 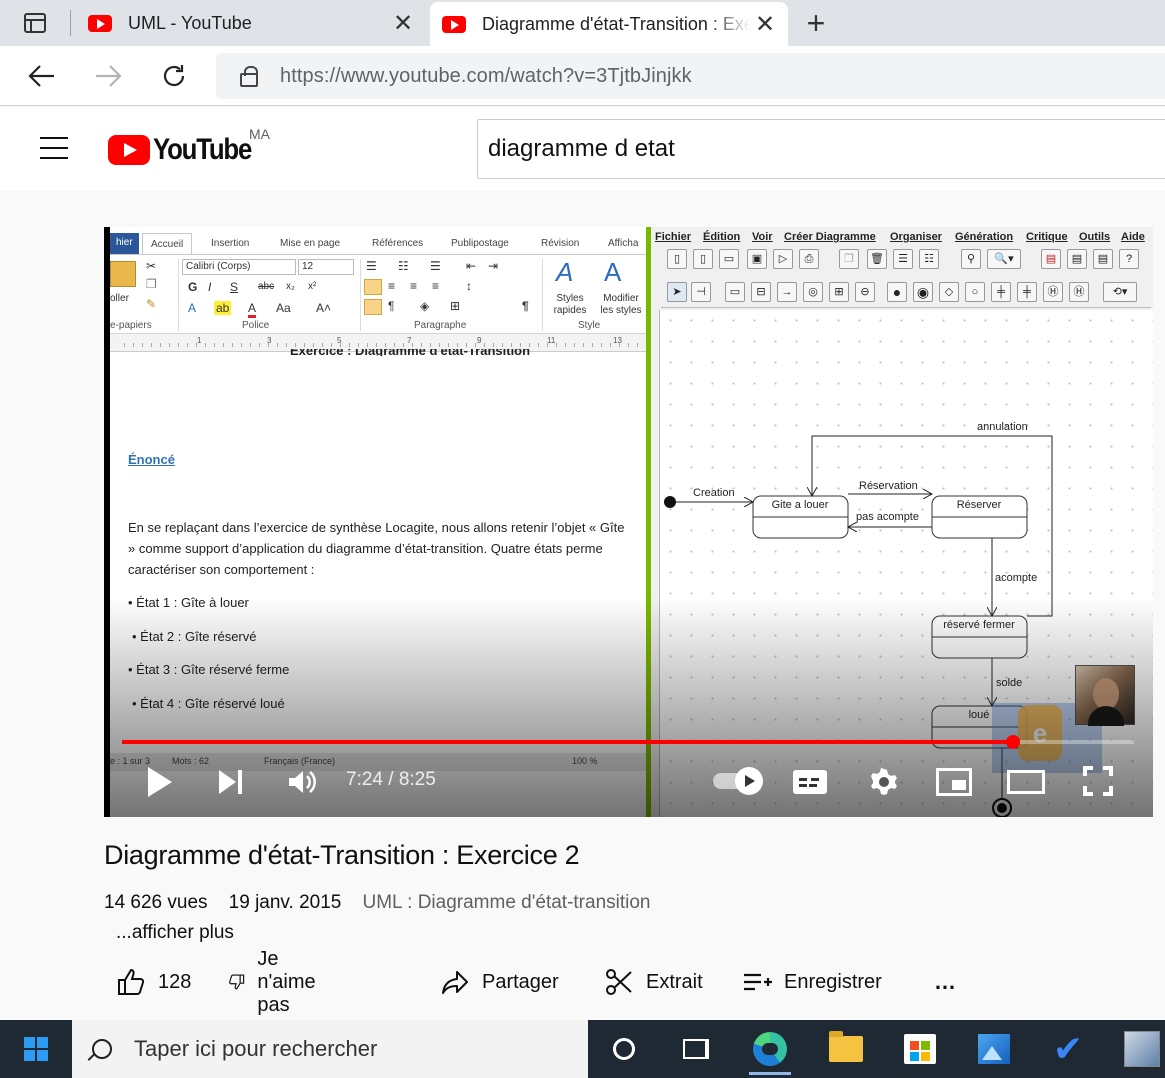 I want to click on uml-menu-item: Édition, so click(x=722, y=237).